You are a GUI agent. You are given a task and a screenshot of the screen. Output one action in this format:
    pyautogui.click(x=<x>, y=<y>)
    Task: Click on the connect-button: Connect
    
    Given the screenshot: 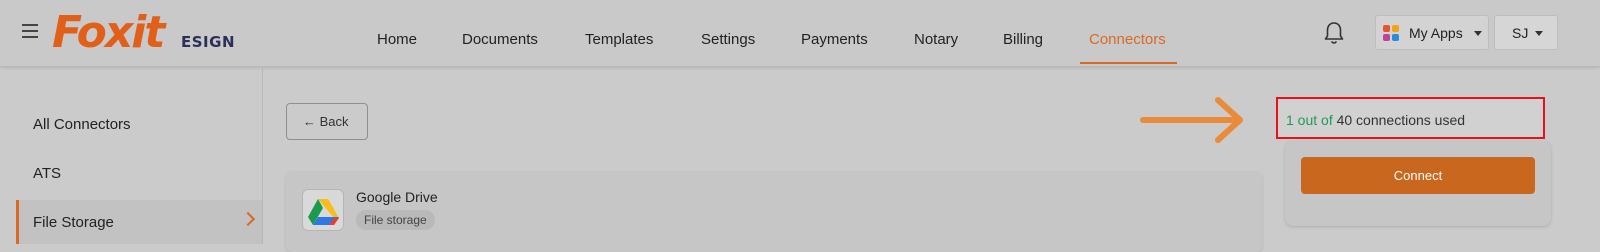 What is the action you would take?
    pyautogui.click(x=1418, y=175)
    